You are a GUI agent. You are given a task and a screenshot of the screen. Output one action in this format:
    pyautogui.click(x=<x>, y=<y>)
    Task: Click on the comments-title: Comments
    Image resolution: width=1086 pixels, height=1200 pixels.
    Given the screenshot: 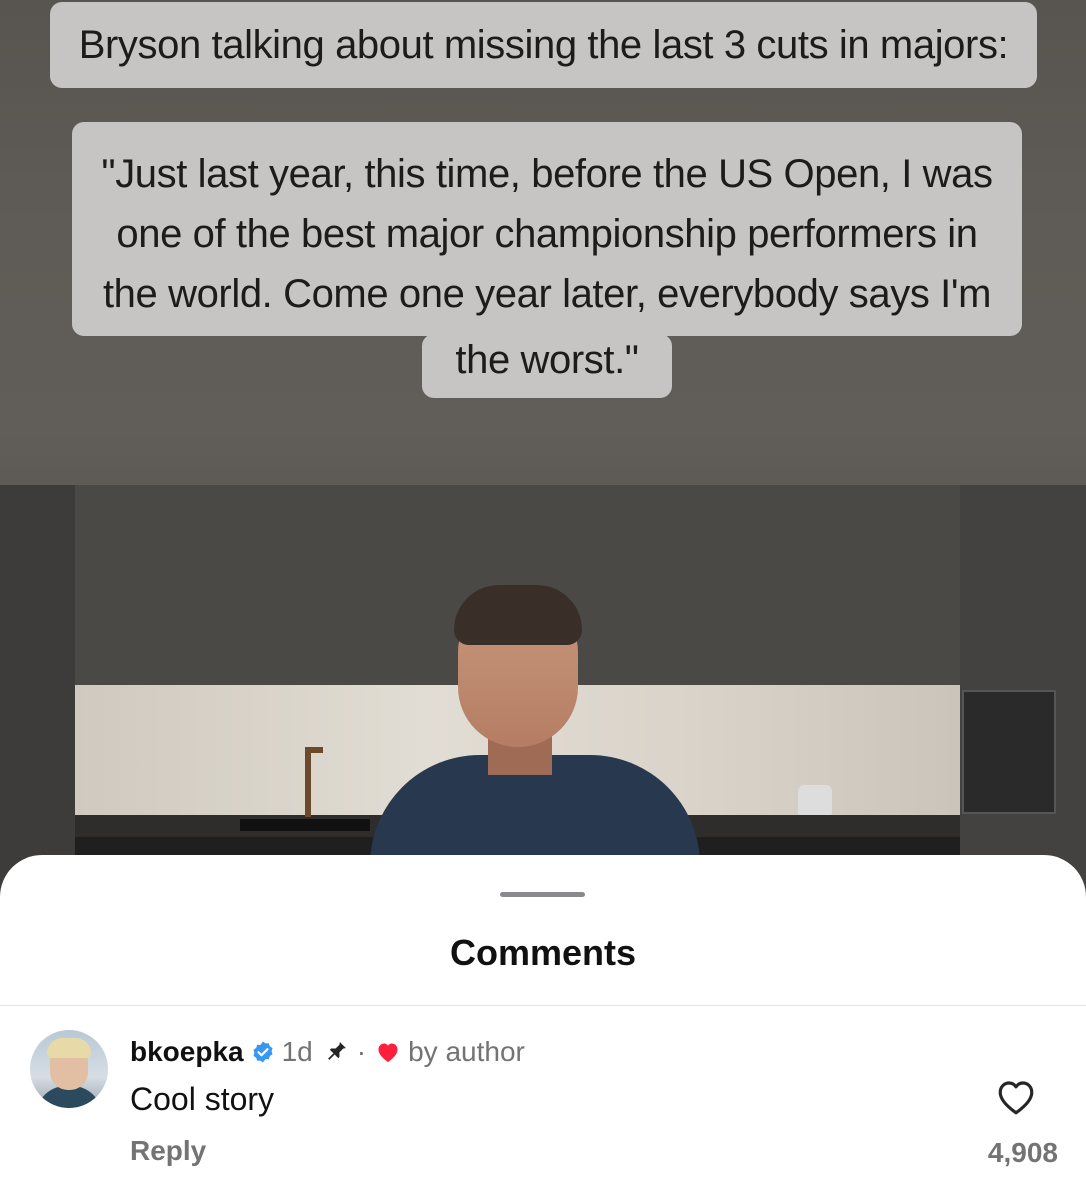 What is the action you would take?
    pyautogui.click(x=543, y=952)
    